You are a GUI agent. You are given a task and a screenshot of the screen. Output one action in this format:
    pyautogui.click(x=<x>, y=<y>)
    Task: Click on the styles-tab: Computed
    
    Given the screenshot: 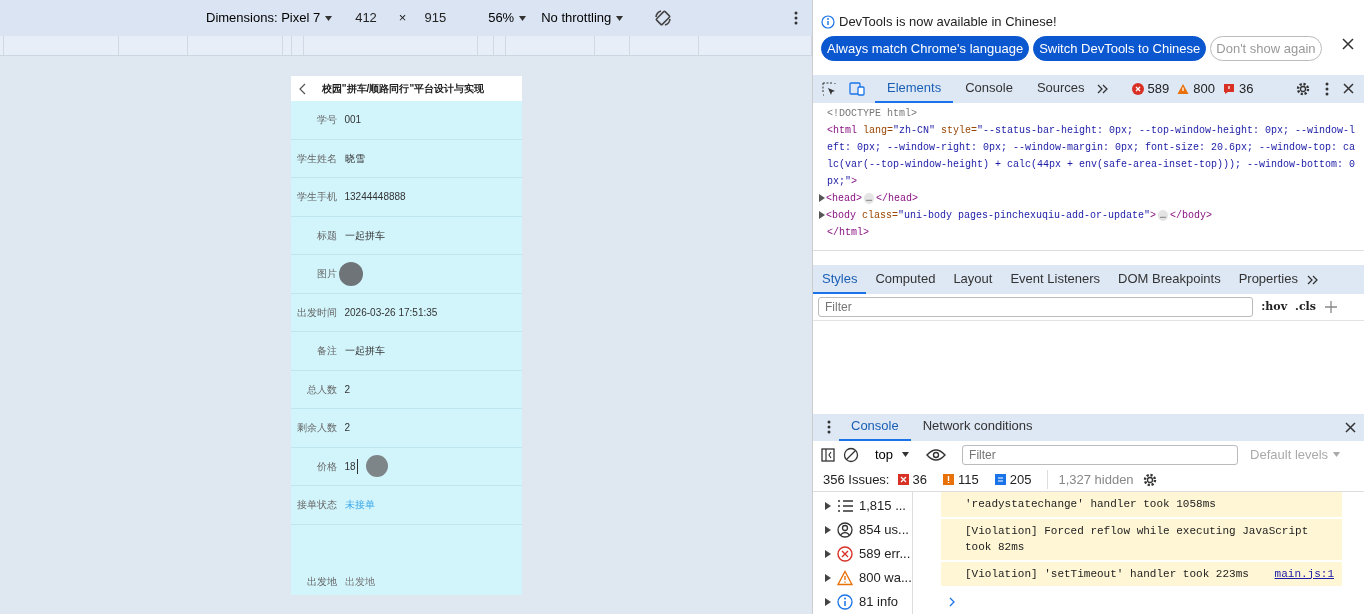 What is the action you would take?
    pyautogui.click(x=905, y=279)
    